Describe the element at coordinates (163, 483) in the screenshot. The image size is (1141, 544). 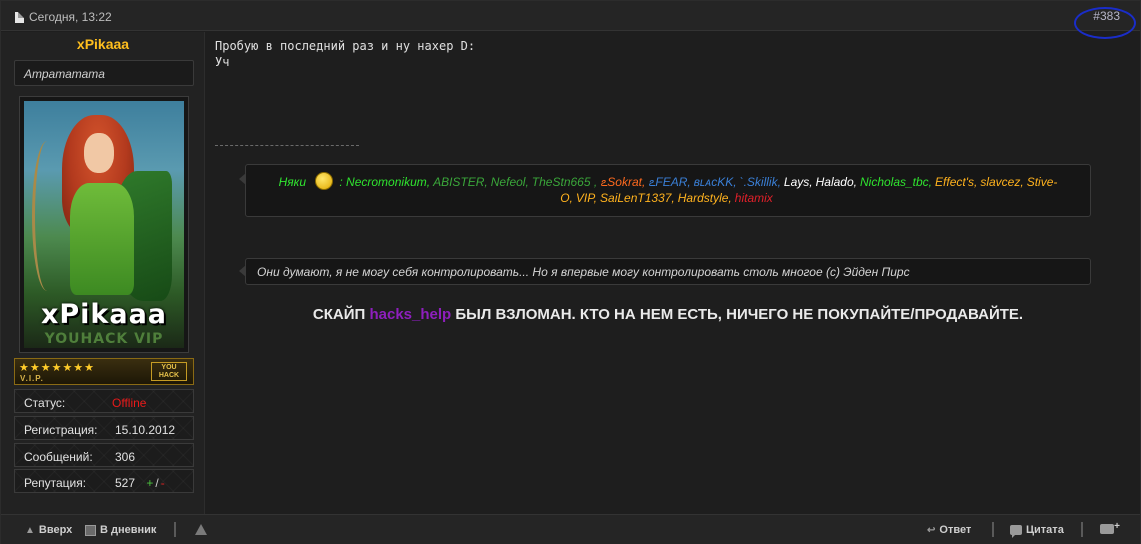
I see `reputation-minus-button: -` at that location.